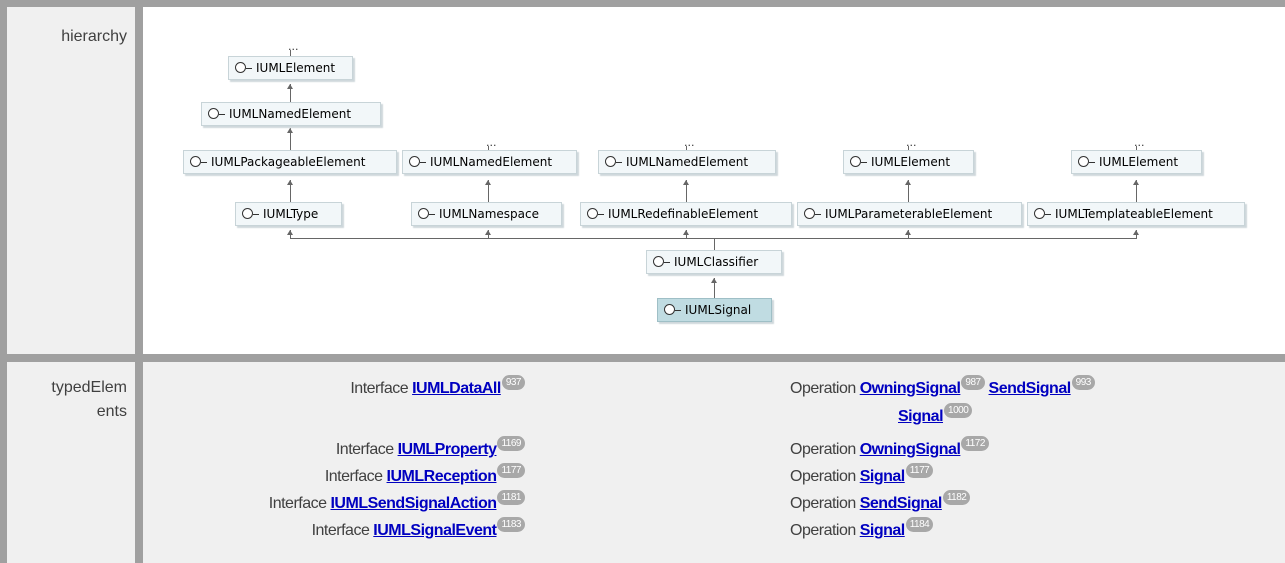 Image resolution: width=1285 pixels, height=563 pixels. What do you see at coordinates (489, 214) in the screenshot?
I see `node-label: IUMLNamespace` at bounding box center [489, 214].